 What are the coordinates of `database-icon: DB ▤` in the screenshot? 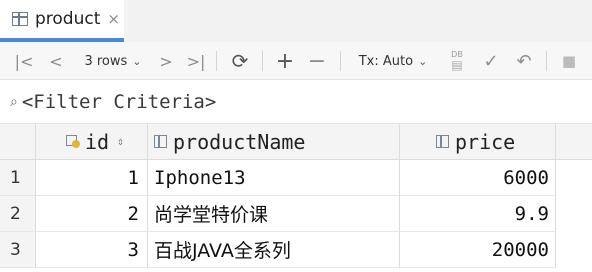 It's located at (457, 61).